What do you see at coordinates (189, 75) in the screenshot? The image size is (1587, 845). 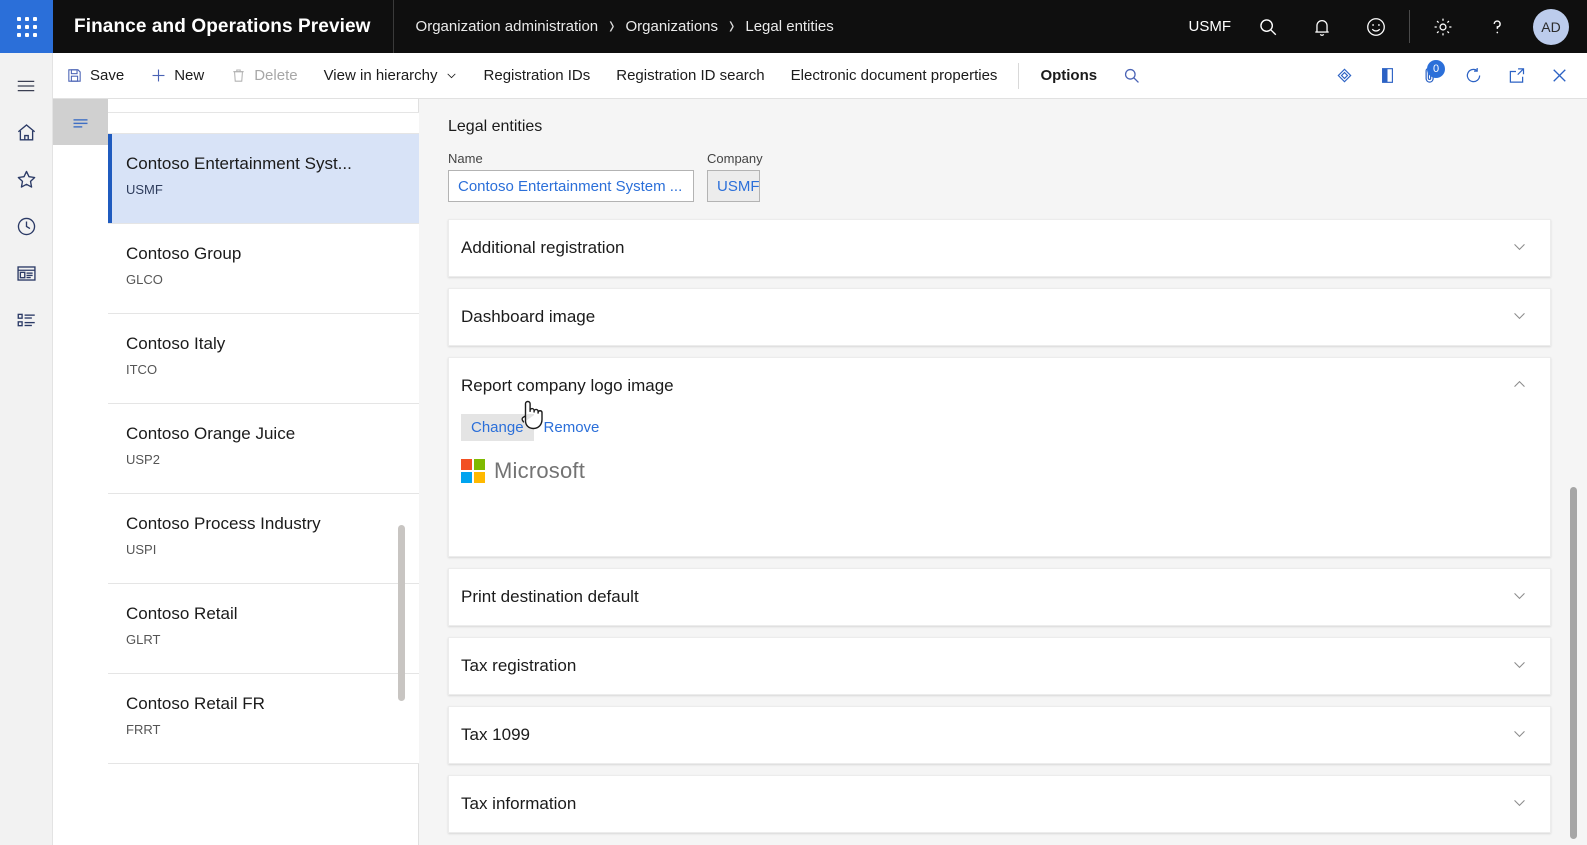 I see `new-label: New` at bounding box center [189, 75].